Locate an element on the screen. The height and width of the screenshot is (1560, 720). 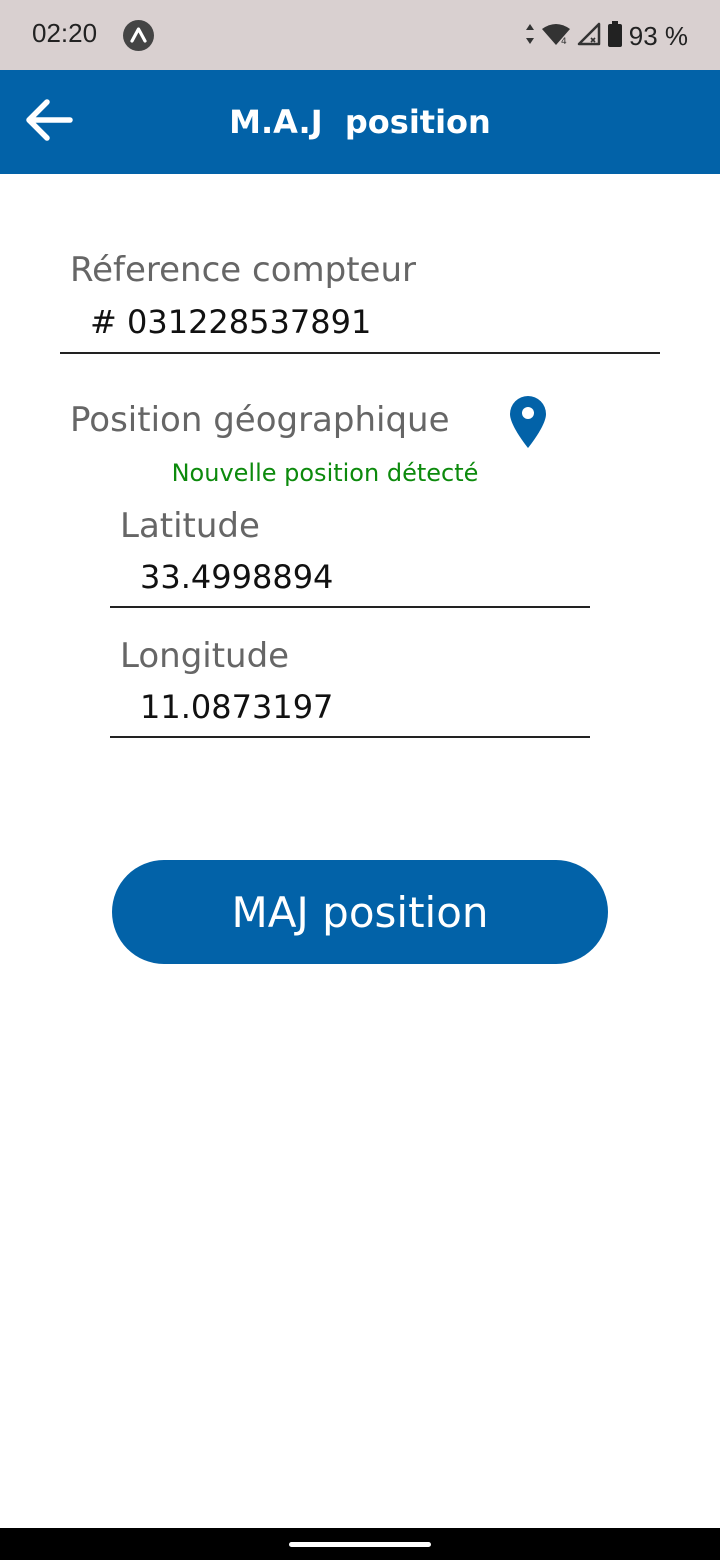
page-title: M.A.J position is located at coordinates (360, 122).